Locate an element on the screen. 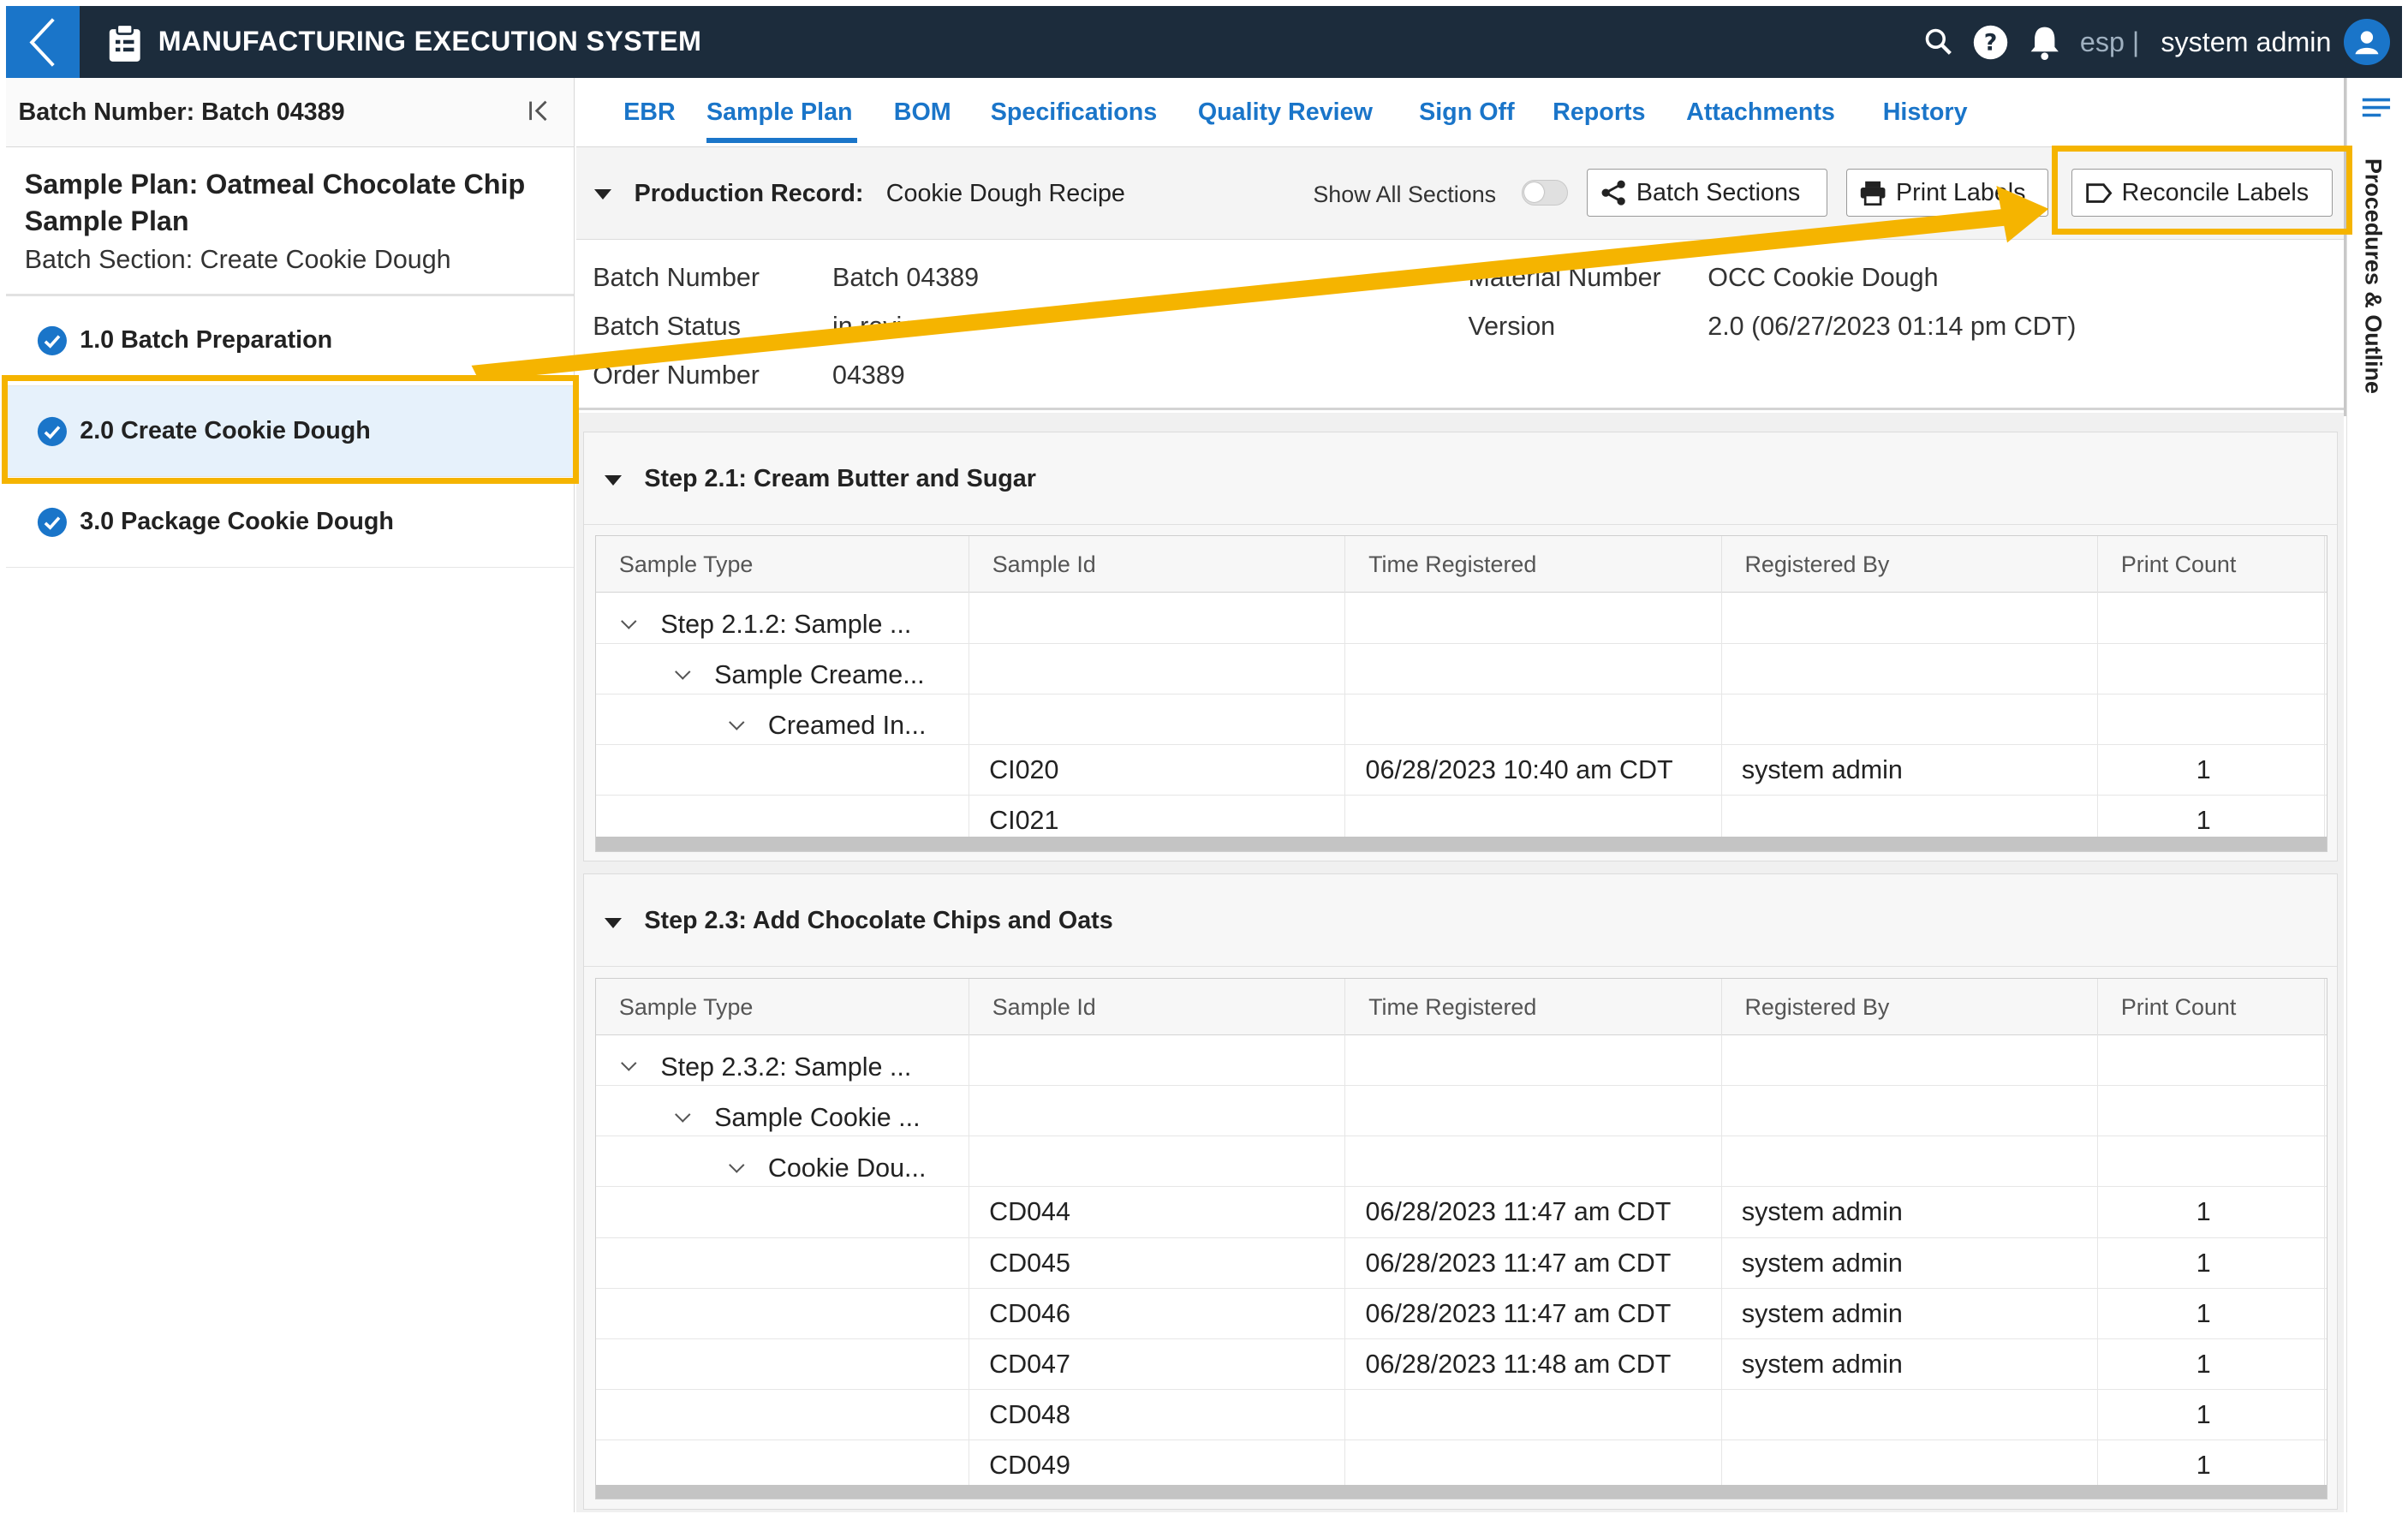 Image resolution: width=2408 pixels, height=1514 pixels. callout-arrow-icon is located at coordinates (1260, 283).